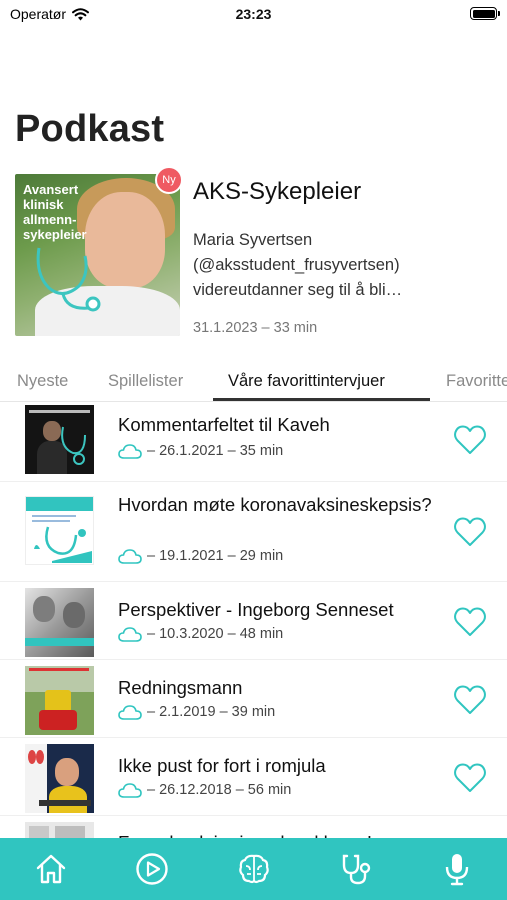  I want to click on episode-date-duration: – 10.3.2020 – 48 min, so click(215, 634).